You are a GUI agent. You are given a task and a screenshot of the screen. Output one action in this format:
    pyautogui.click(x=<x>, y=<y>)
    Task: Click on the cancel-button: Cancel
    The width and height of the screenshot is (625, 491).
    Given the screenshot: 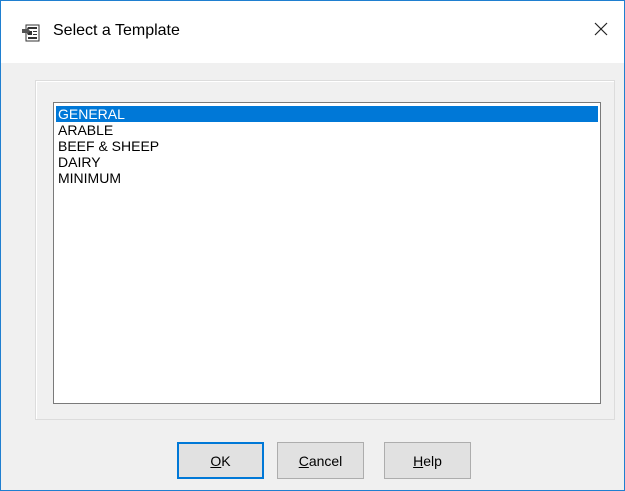 What is the action you would take?
    pyautogui.click(x=320, y=460)
    